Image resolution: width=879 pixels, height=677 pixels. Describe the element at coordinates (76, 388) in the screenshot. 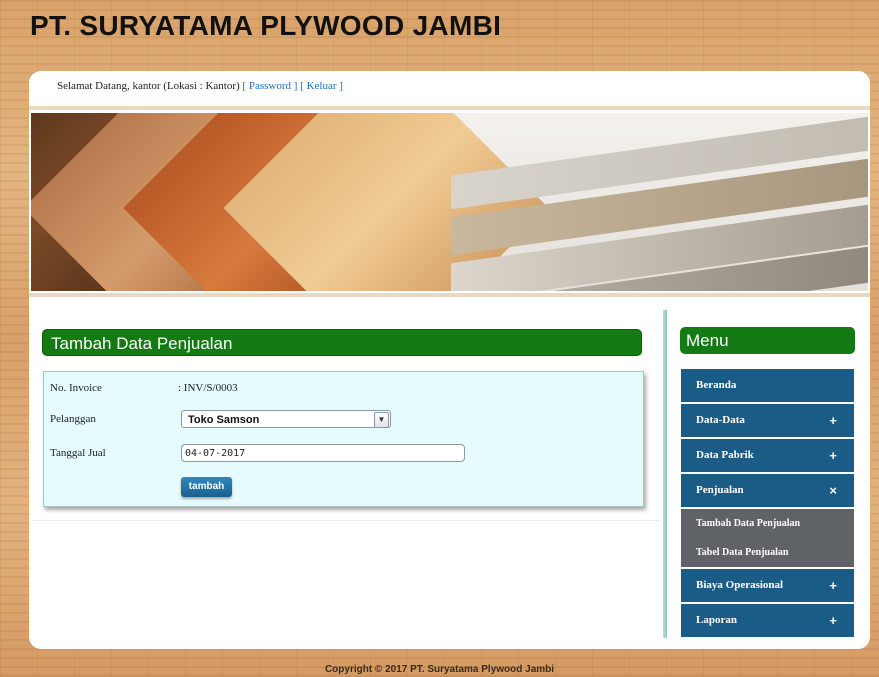

I see `invoice-label: No. Invoice` at that location.